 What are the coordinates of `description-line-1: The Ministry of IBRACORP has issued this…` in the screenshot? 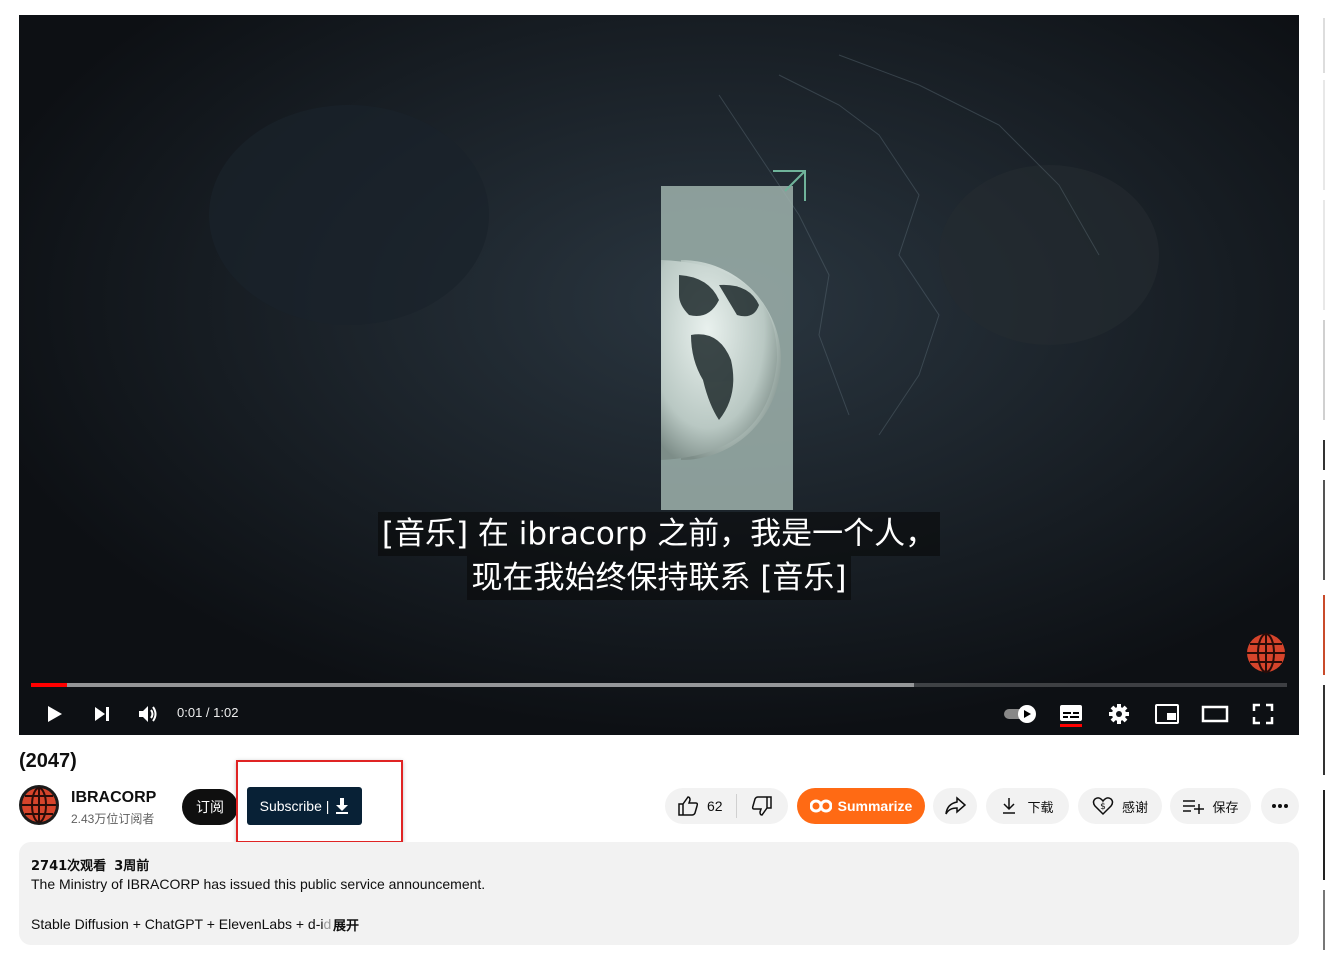 It's located at (258, 884).